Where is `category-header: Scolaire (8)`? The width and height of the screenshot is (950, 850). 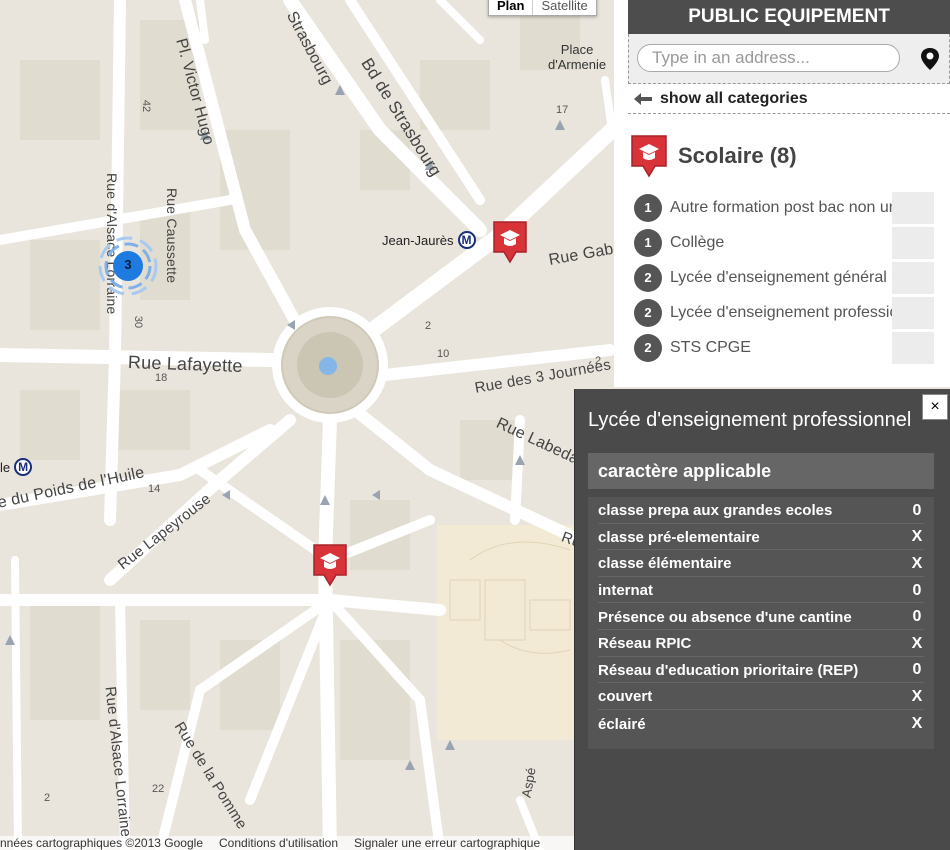 category-header: Scolaire (8) is located at coordinates (789, 156).